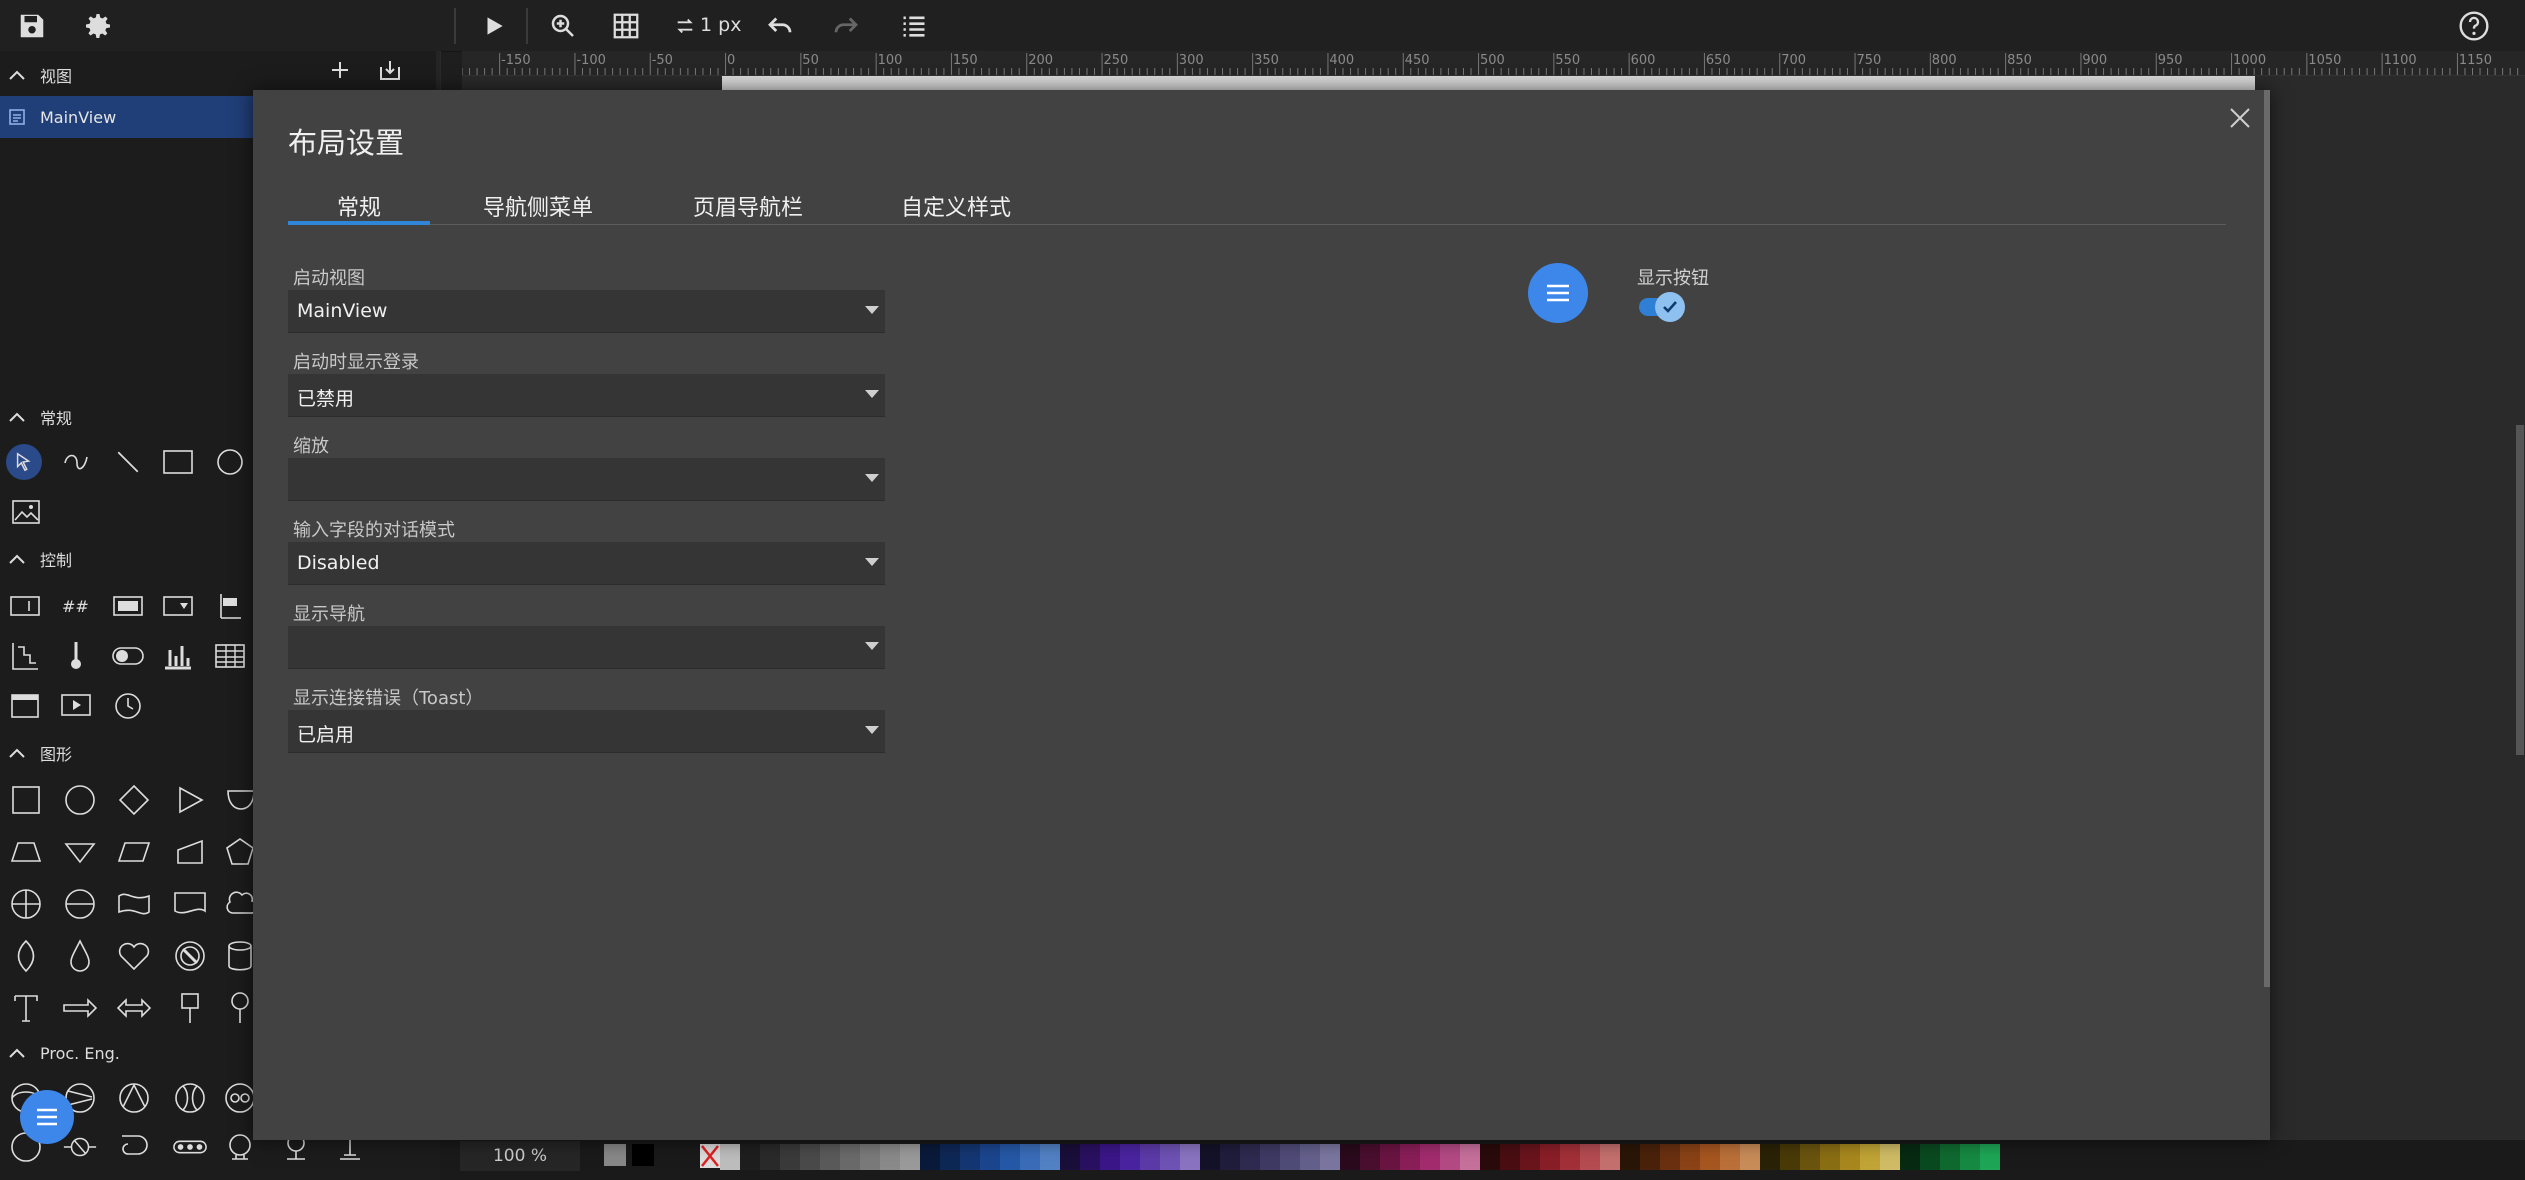 Image resolution: width=2525 pixels, height=1180 pixels. Describe the element at coordinates (230, 656) in the screenshot. I see `table-control-icon` at that location.